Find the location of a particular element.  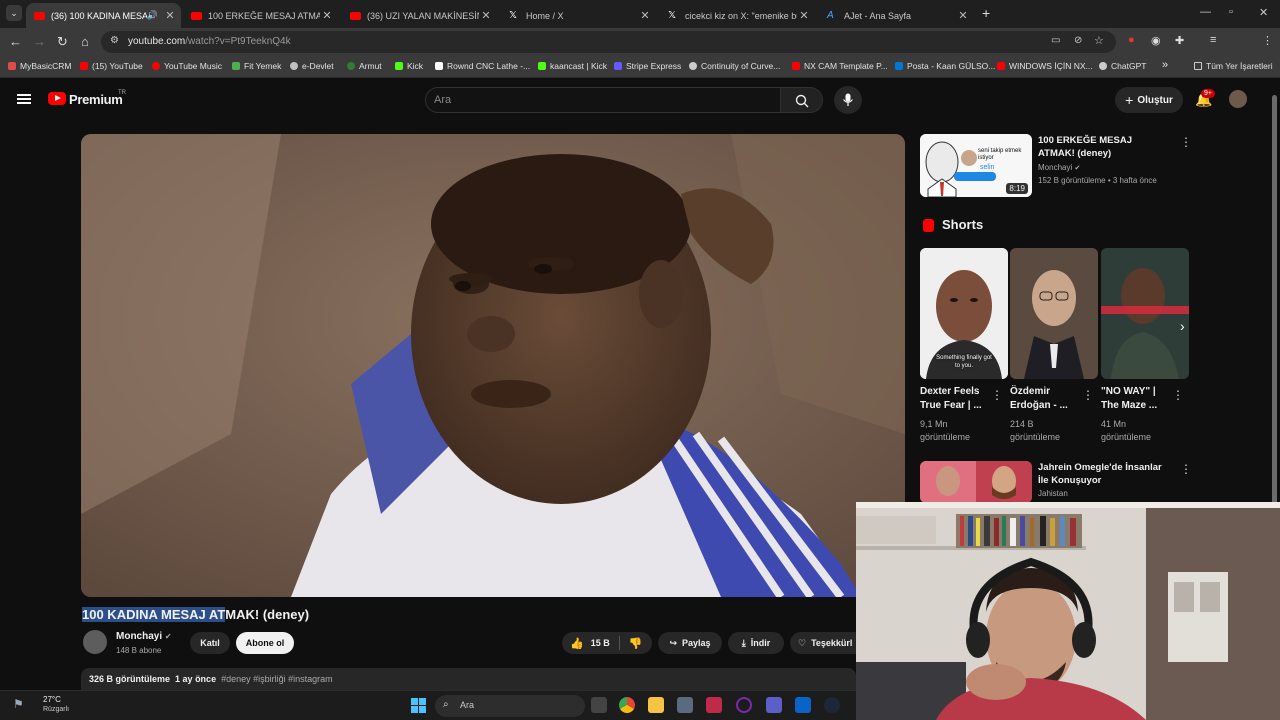

share-button: ↪ Paylaş is located at coordinates (690, 643).